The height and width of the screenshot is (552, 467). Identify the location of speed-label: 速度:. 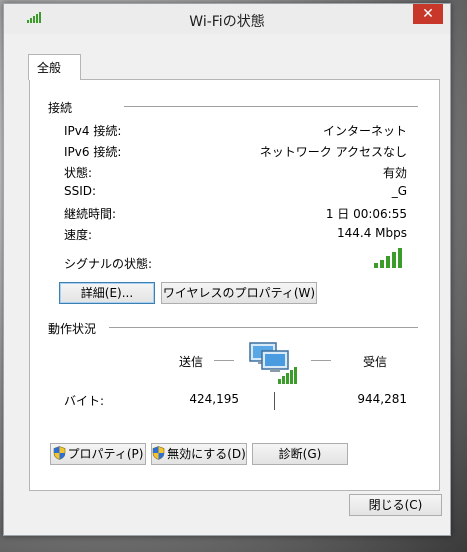
(78, 235).